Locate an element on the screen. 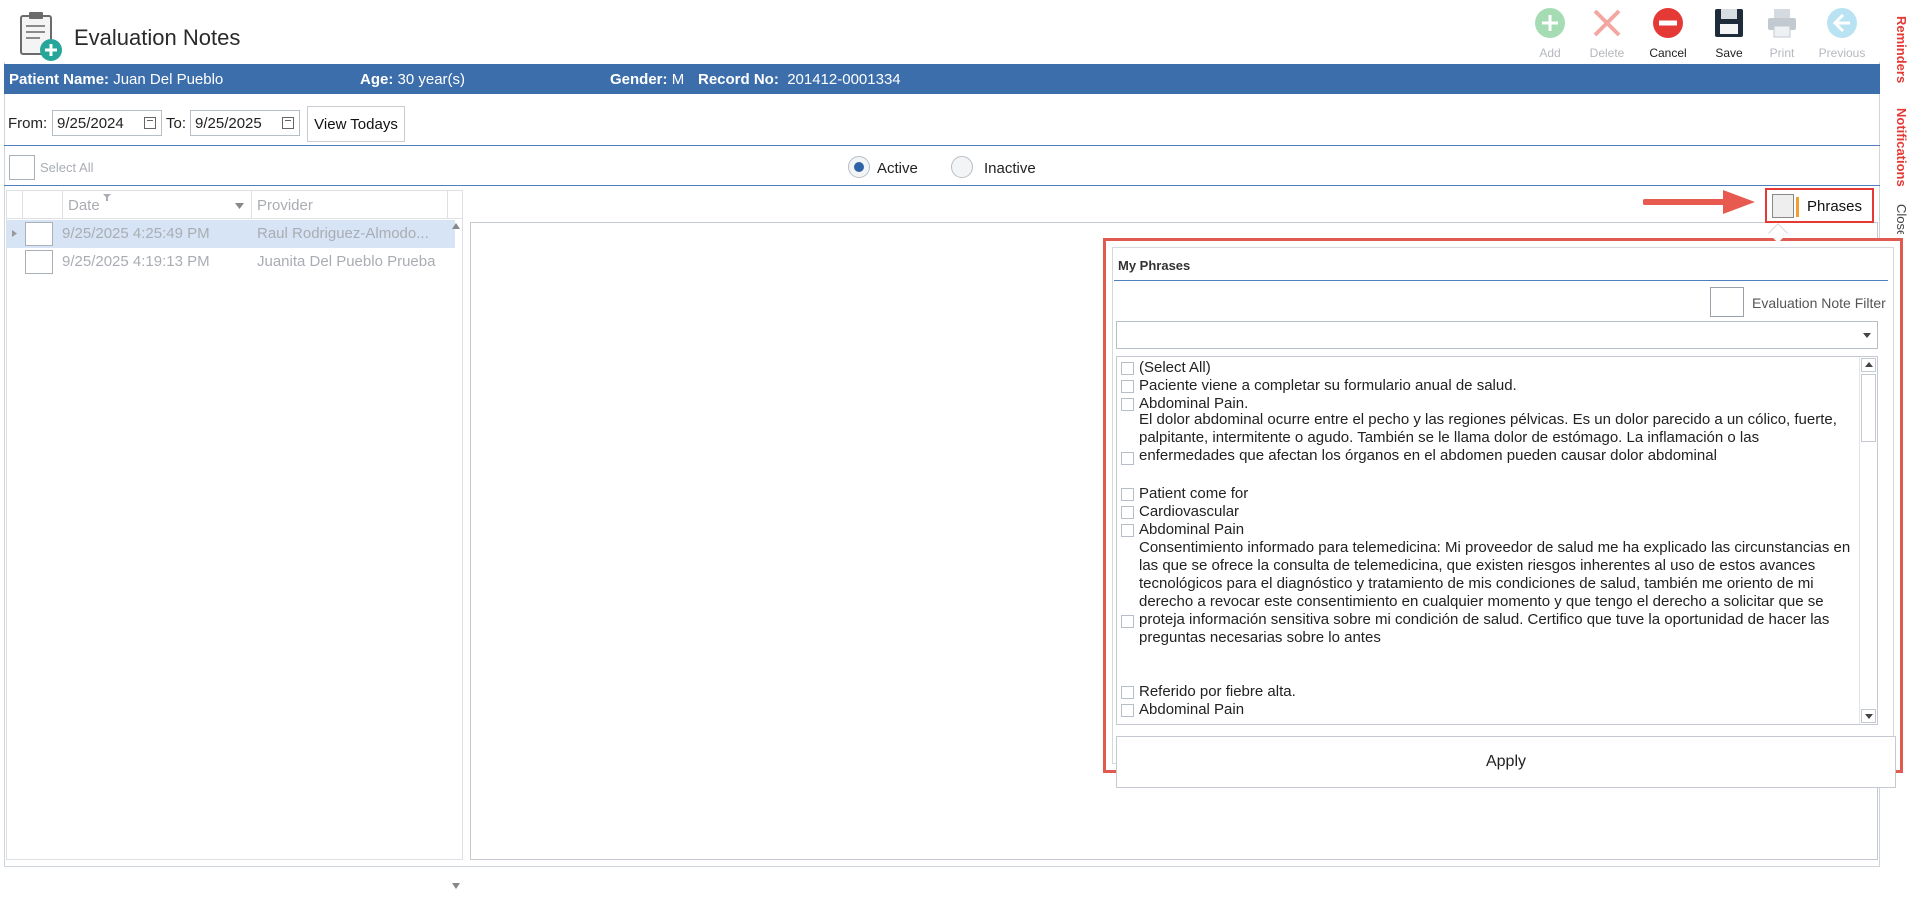 The height and width of the screenshot is (899, 1909). date-column-header: Date is located at coordinates (84, 205).